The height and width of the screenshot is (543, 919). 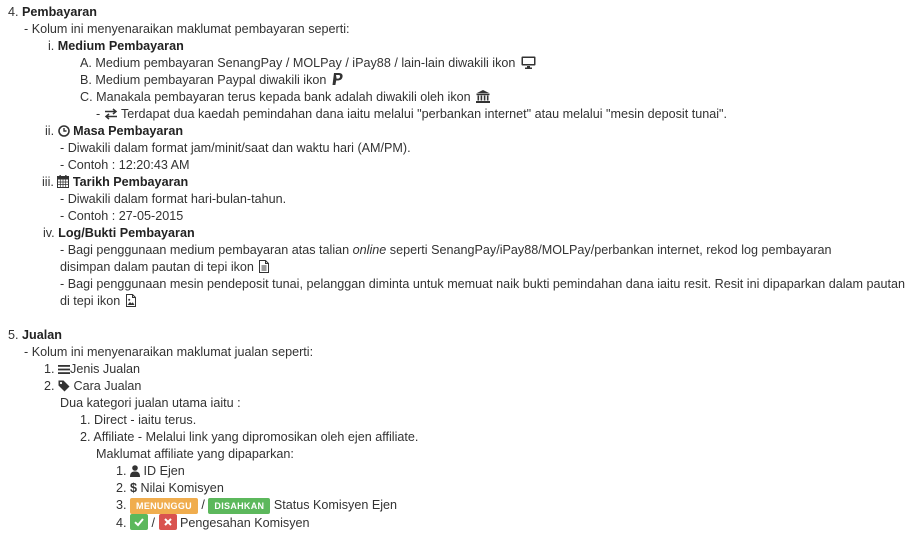 I want to click on check-icon, so click(x=139, y=522).